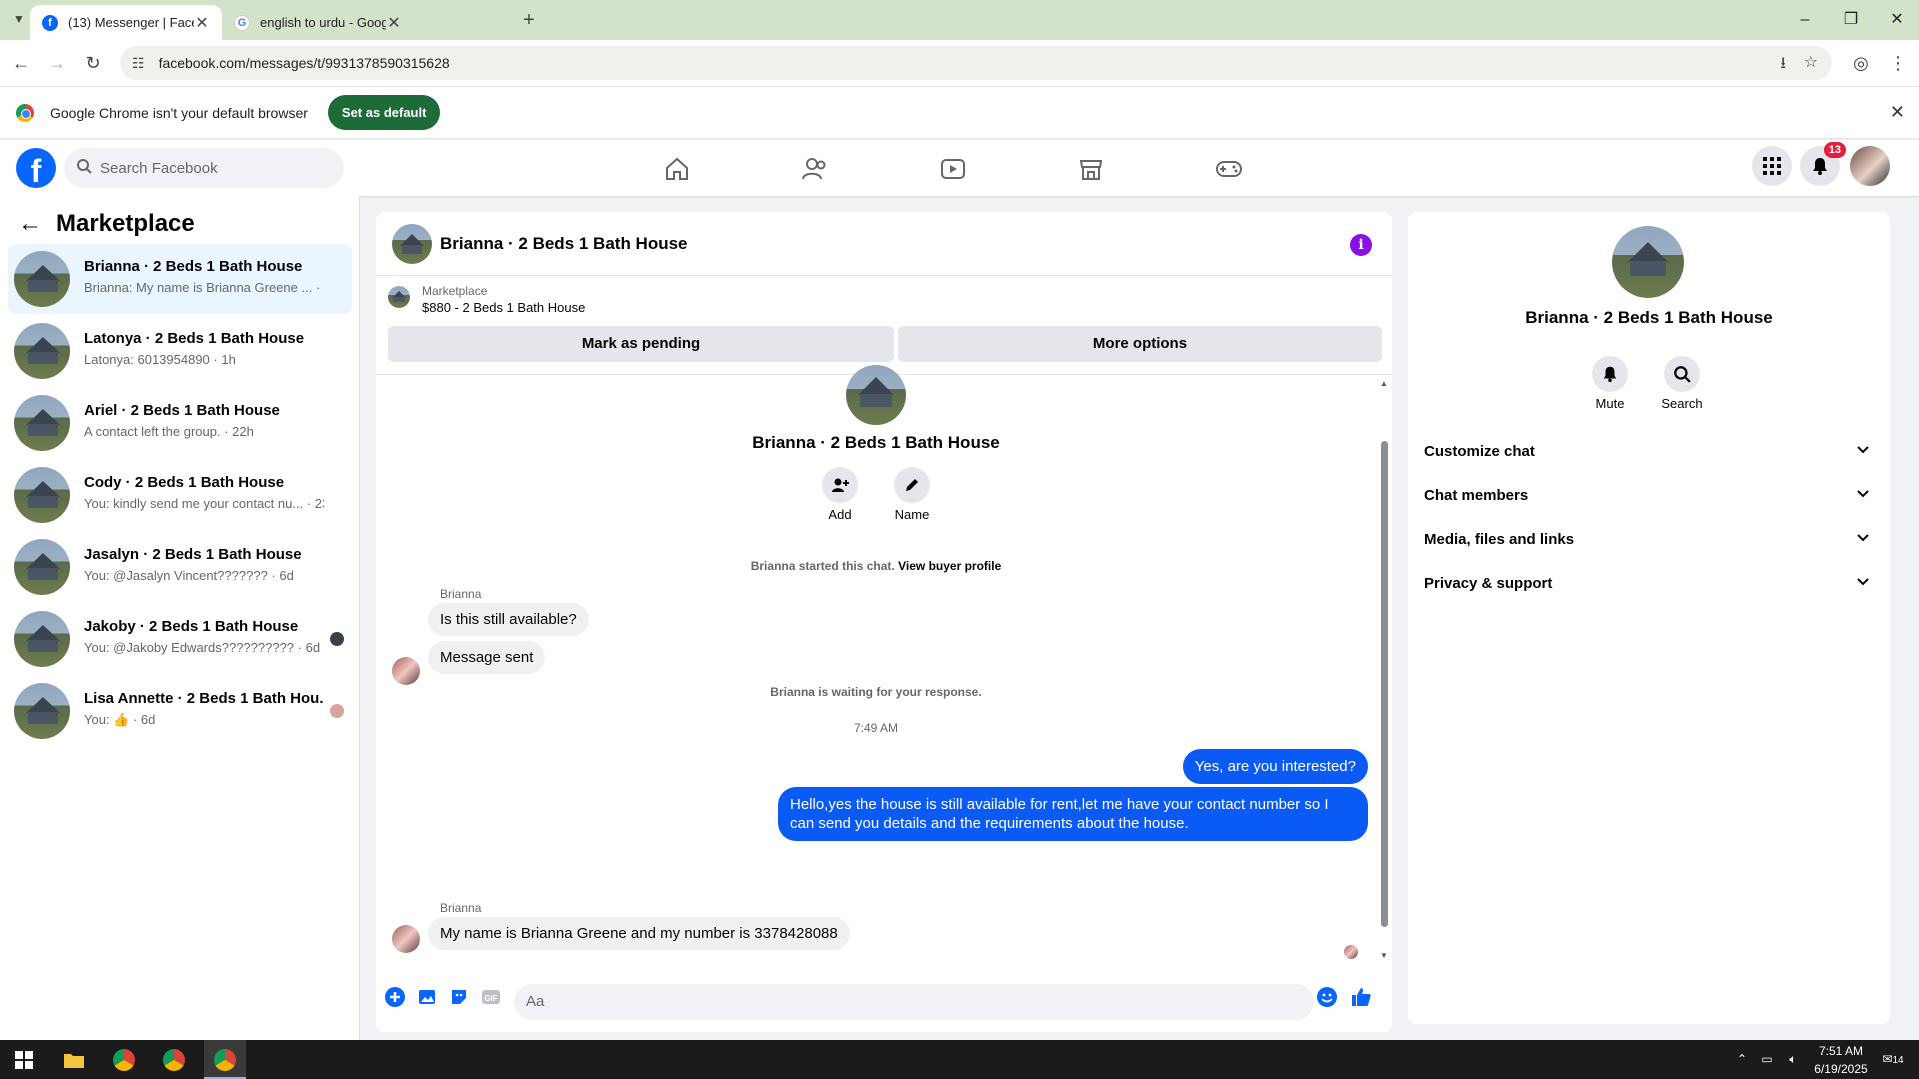  Describe the element at coordinates (949, 566) in the screenshot. I see `view-buyer-profile-link: View buyer profile` at that location.